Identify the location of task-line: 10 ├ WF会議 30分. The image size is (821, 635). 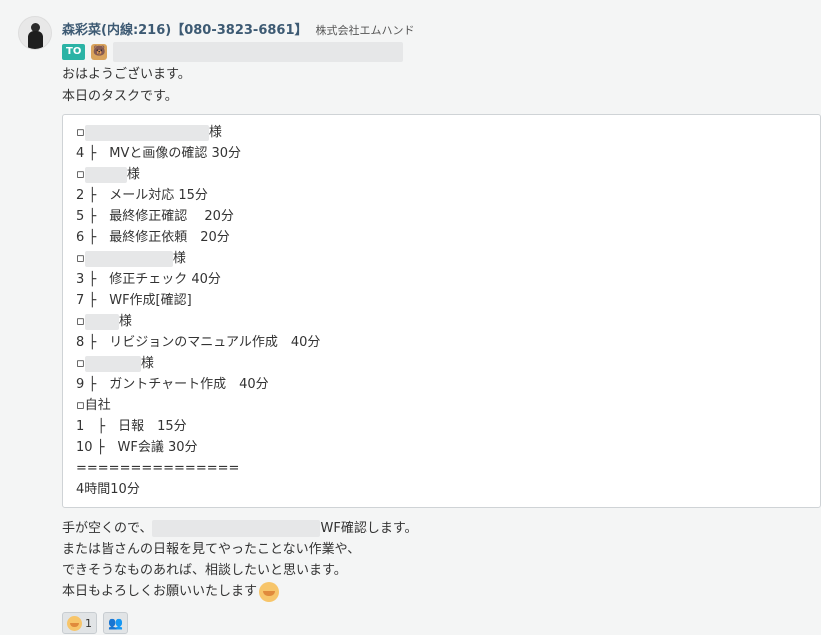
(137, 447).